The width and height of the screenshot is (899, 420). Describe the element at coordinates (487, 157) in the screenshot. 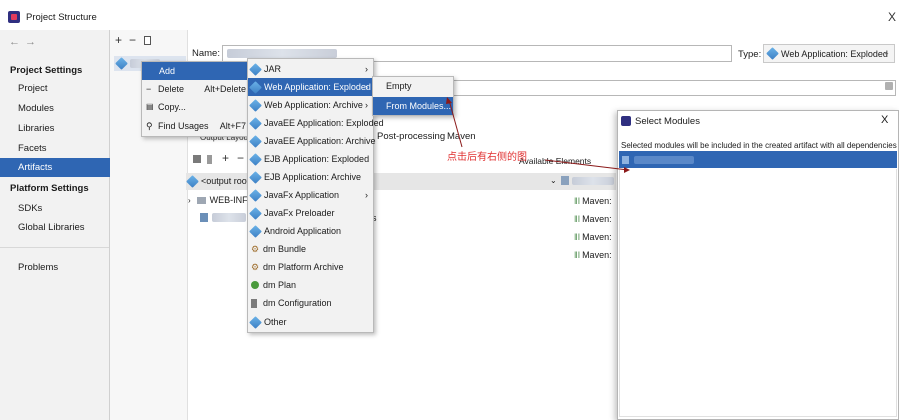

I see `annotation-text: 点击后有右侧的图` at that location.